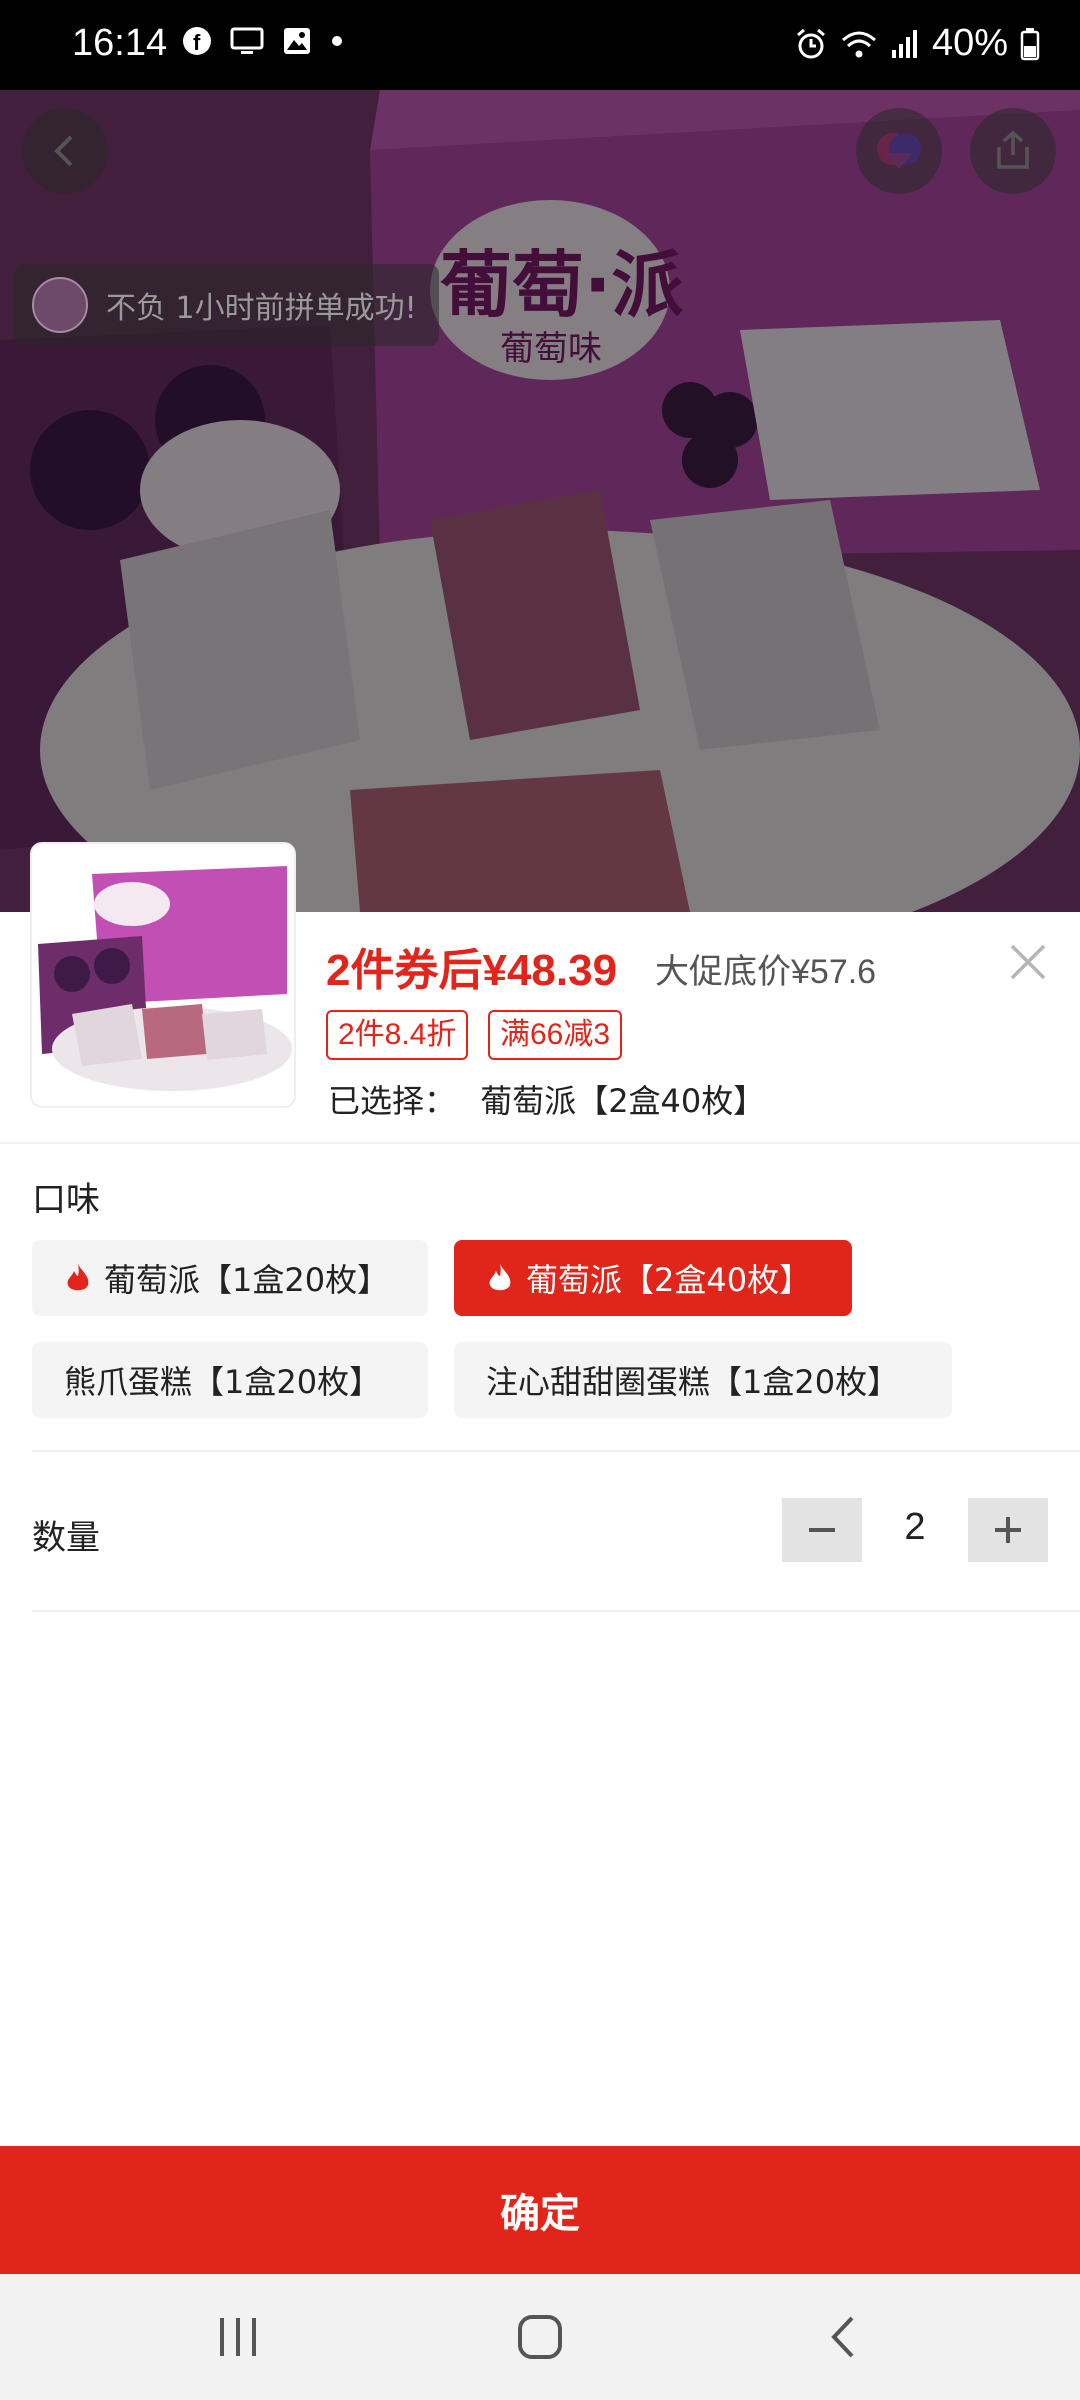 The width and height of the screenshot is (1080, 2400). Describe the element at coordinates (623, 1101) in the screenshot. I see `selected-value: 葡萄派【2盒40枚】` at that location.